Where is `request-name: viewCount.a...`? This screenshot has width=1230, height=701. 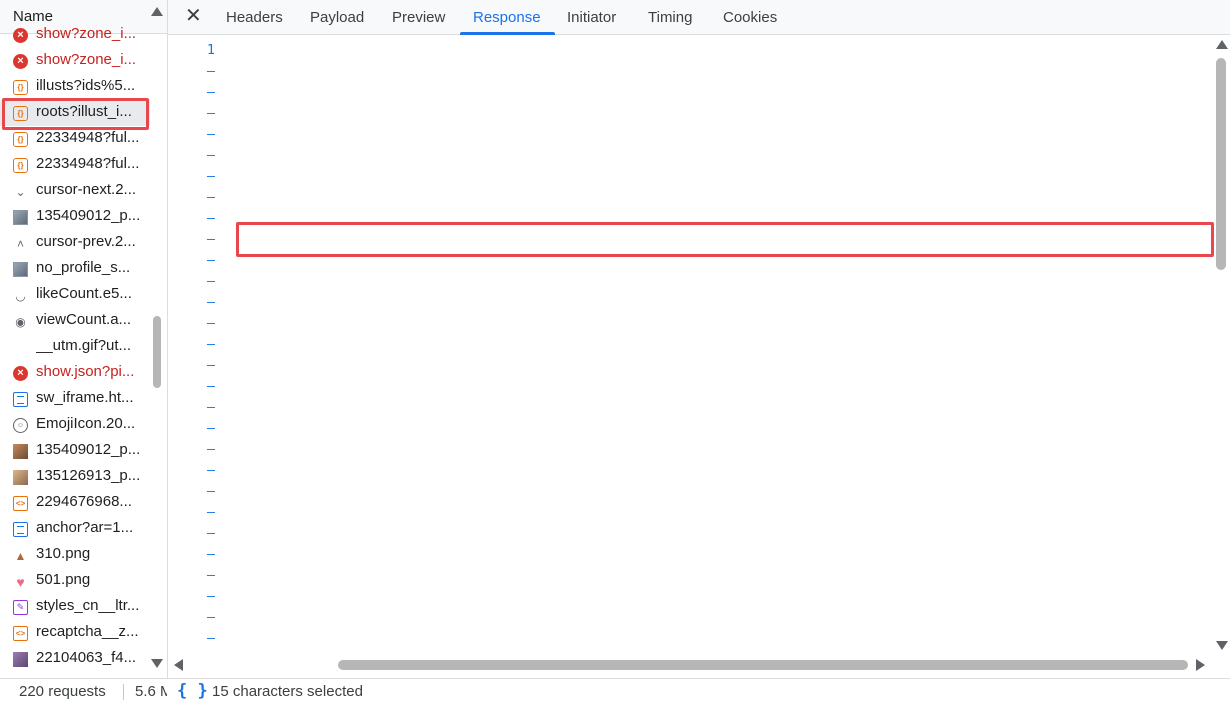 request-name: viewCount.a... is located at coordinates (84, 319).